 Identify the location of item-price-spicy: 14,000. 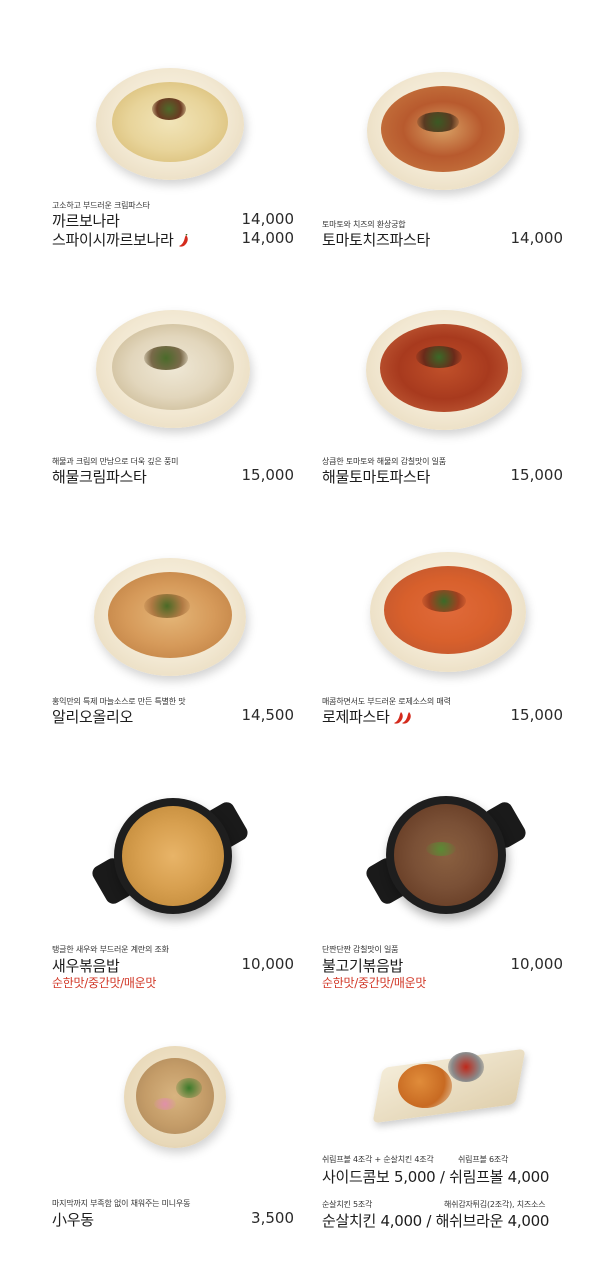
(268, 238).